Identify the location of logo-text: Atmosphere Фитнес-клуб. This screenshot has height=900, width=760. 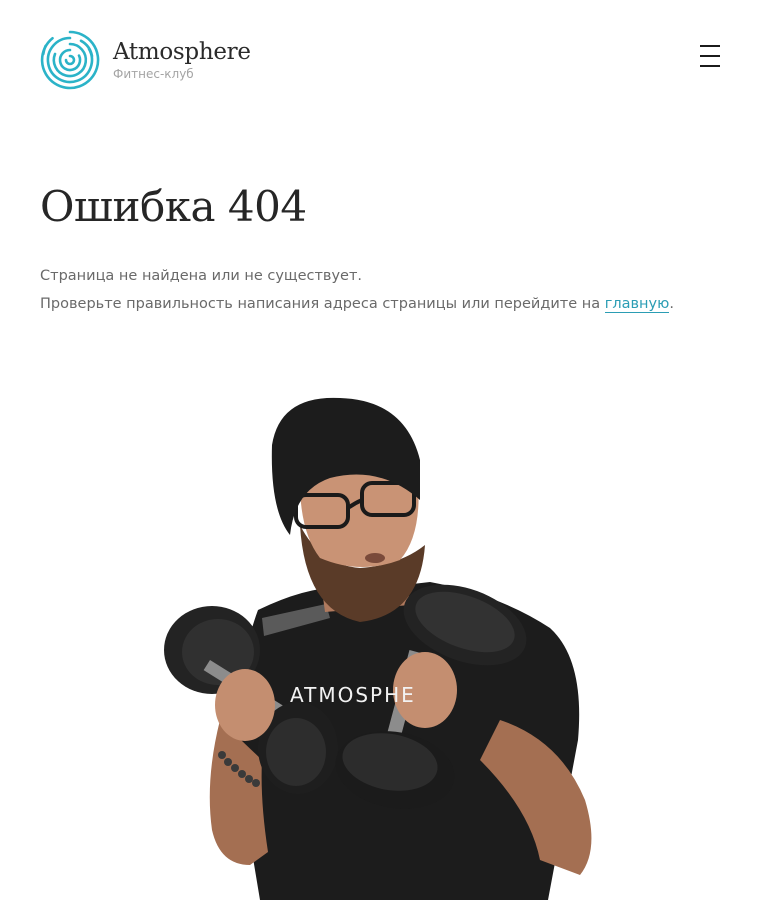
(182, 60).